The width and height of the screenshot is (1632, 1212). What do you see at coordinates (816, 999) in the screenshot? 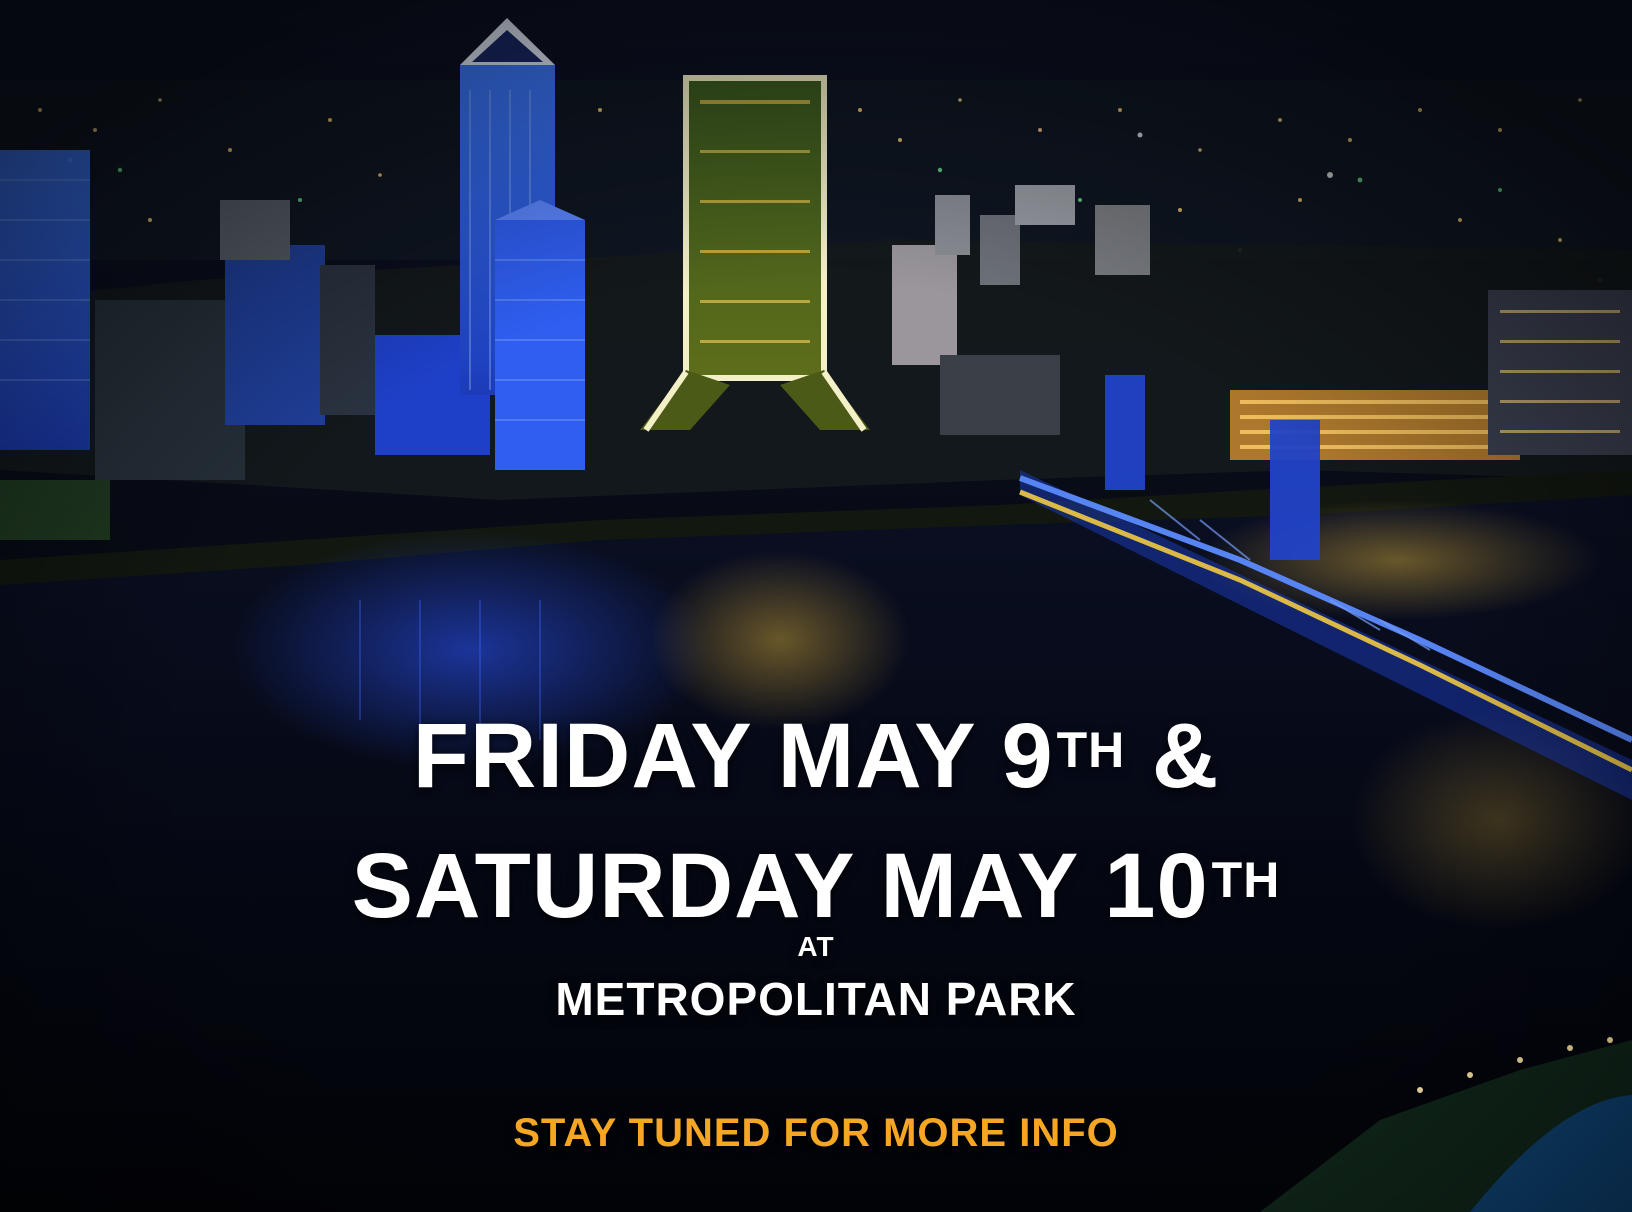
I see `venue-name: METROPOLITAN PARK` at bounding box center [816, 999].